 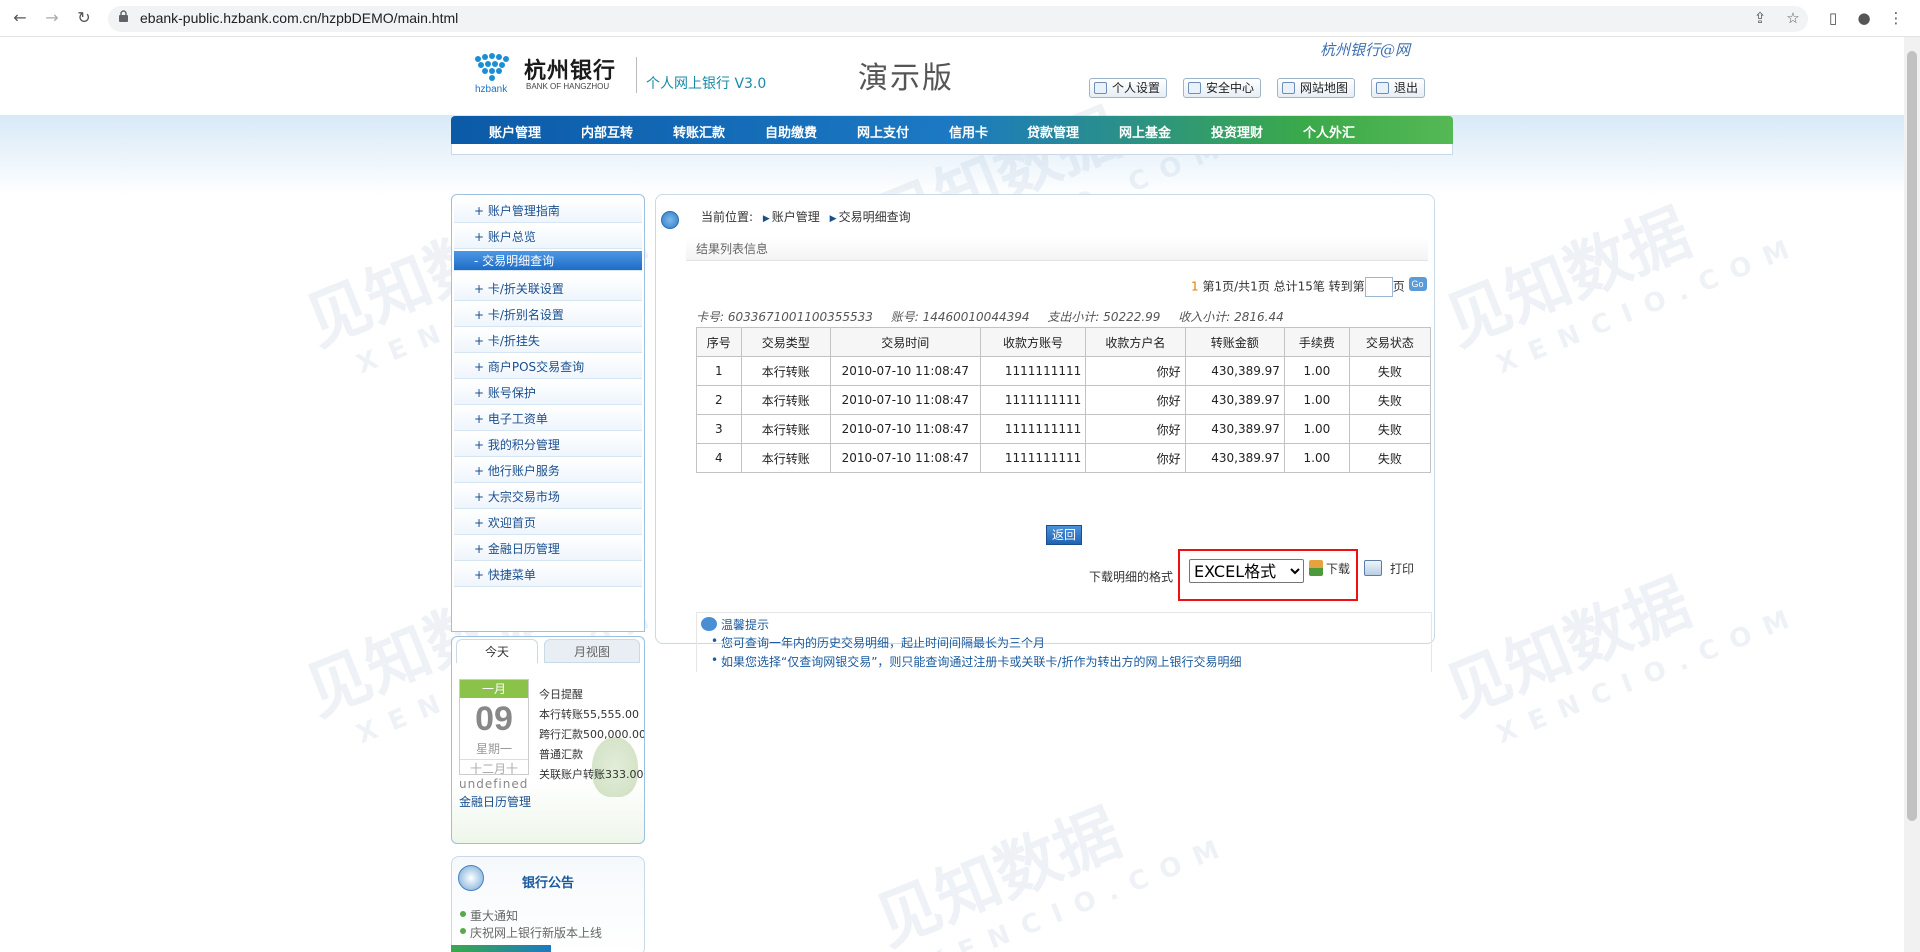 What do you see at coordinates (796, 217) in the screenshot?
I see `breadcrumb-item: 账户管理` at bounding box center [796, 217].